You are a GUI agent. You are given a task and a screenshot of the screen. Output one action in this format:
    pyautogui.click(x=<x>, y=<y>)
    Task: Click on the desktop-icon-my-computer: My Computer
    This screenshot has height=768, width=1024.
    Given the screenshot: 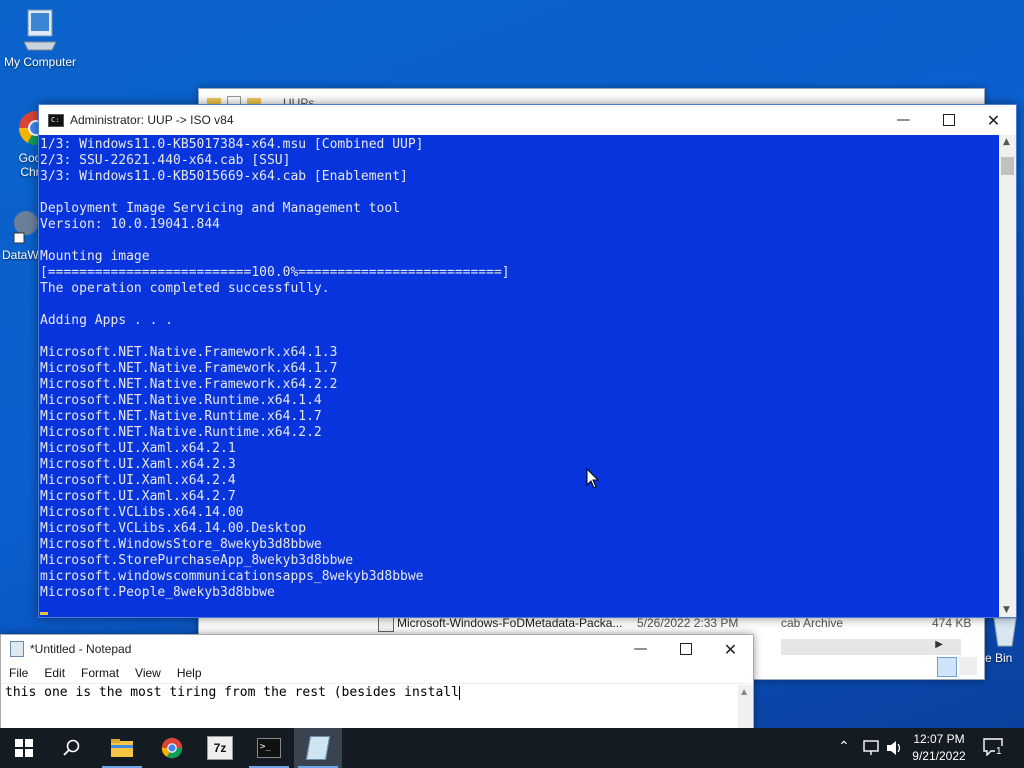 What is the action you would take?
    pyautogui.click(x=40, y=38)
    